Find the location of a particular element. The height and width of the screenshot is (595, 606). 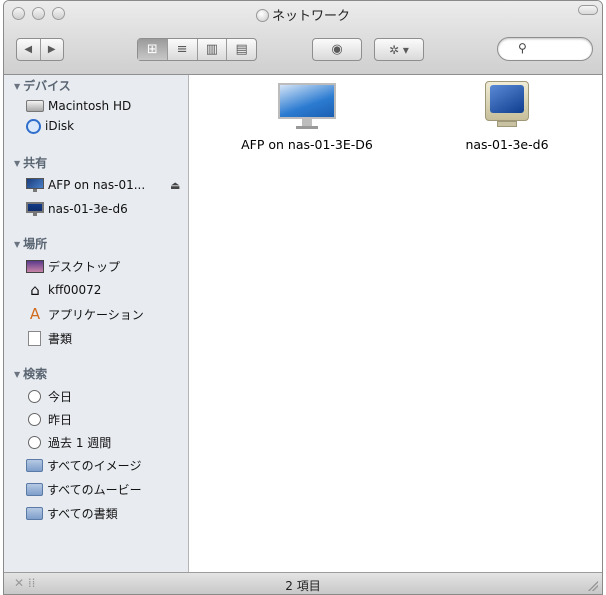

list-view-button: ≡ is located at coordinates (181, 49).